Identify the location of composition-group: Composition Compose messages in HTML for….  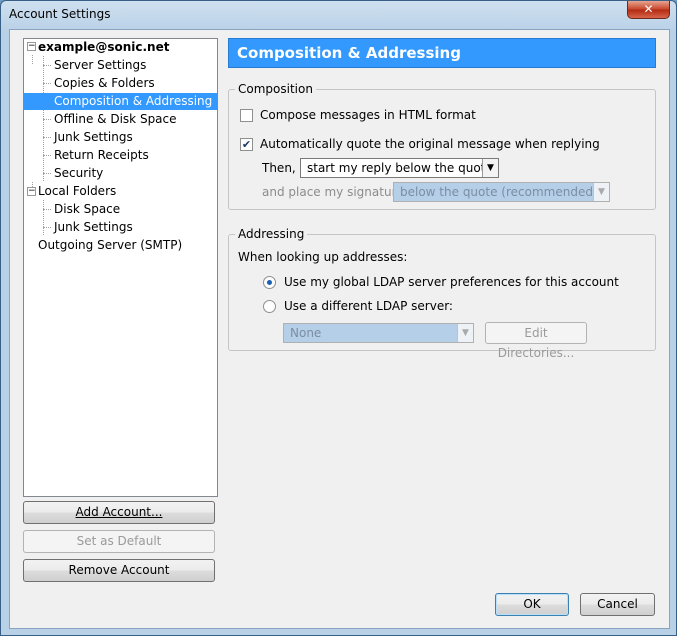
(442, 146).